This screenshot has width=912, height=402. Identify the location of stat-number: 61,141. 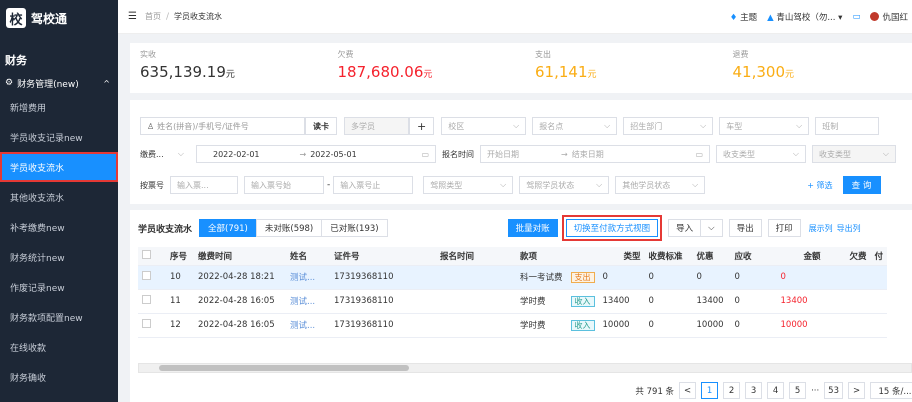
(561, 72).